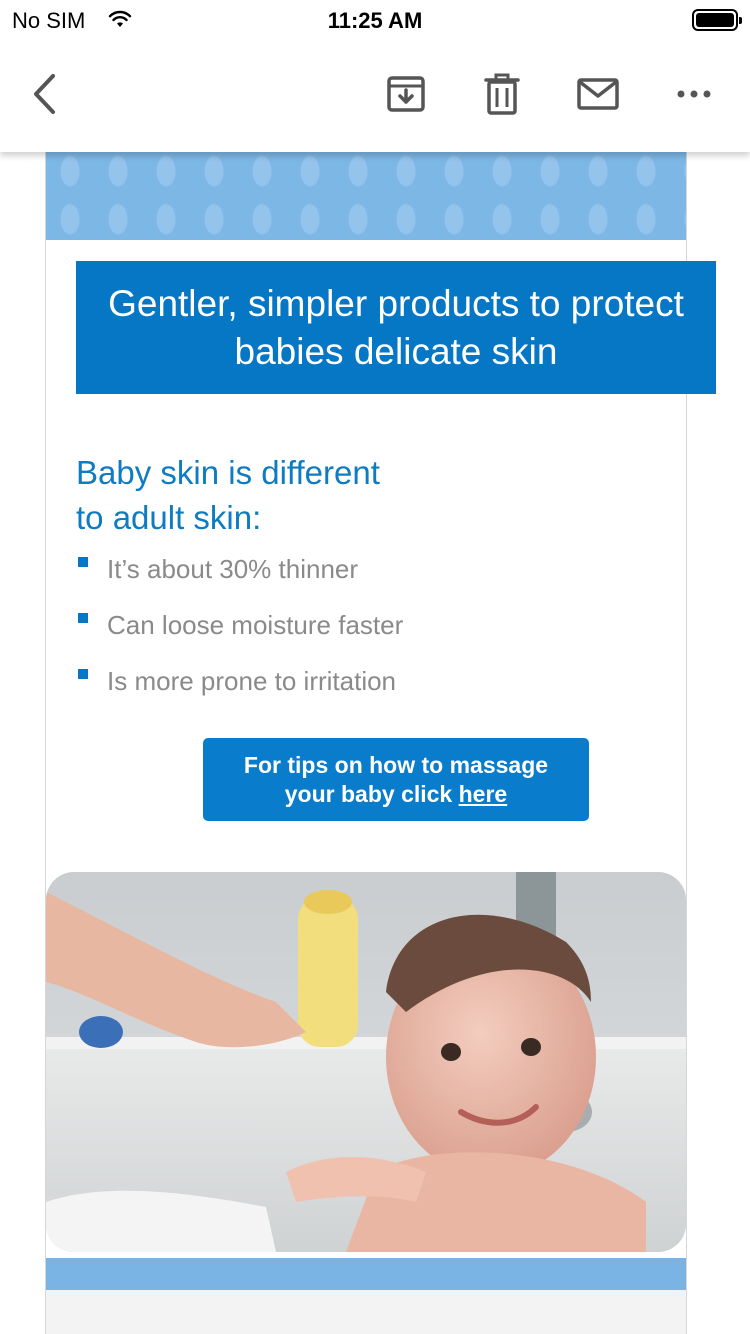 The height and width of the screenshot is (1334, 750). What do you see at coordinates (228, 472) in the screenshot?
I see `heading-line-1: Baby skin is different` at bounding box center [228, 472].